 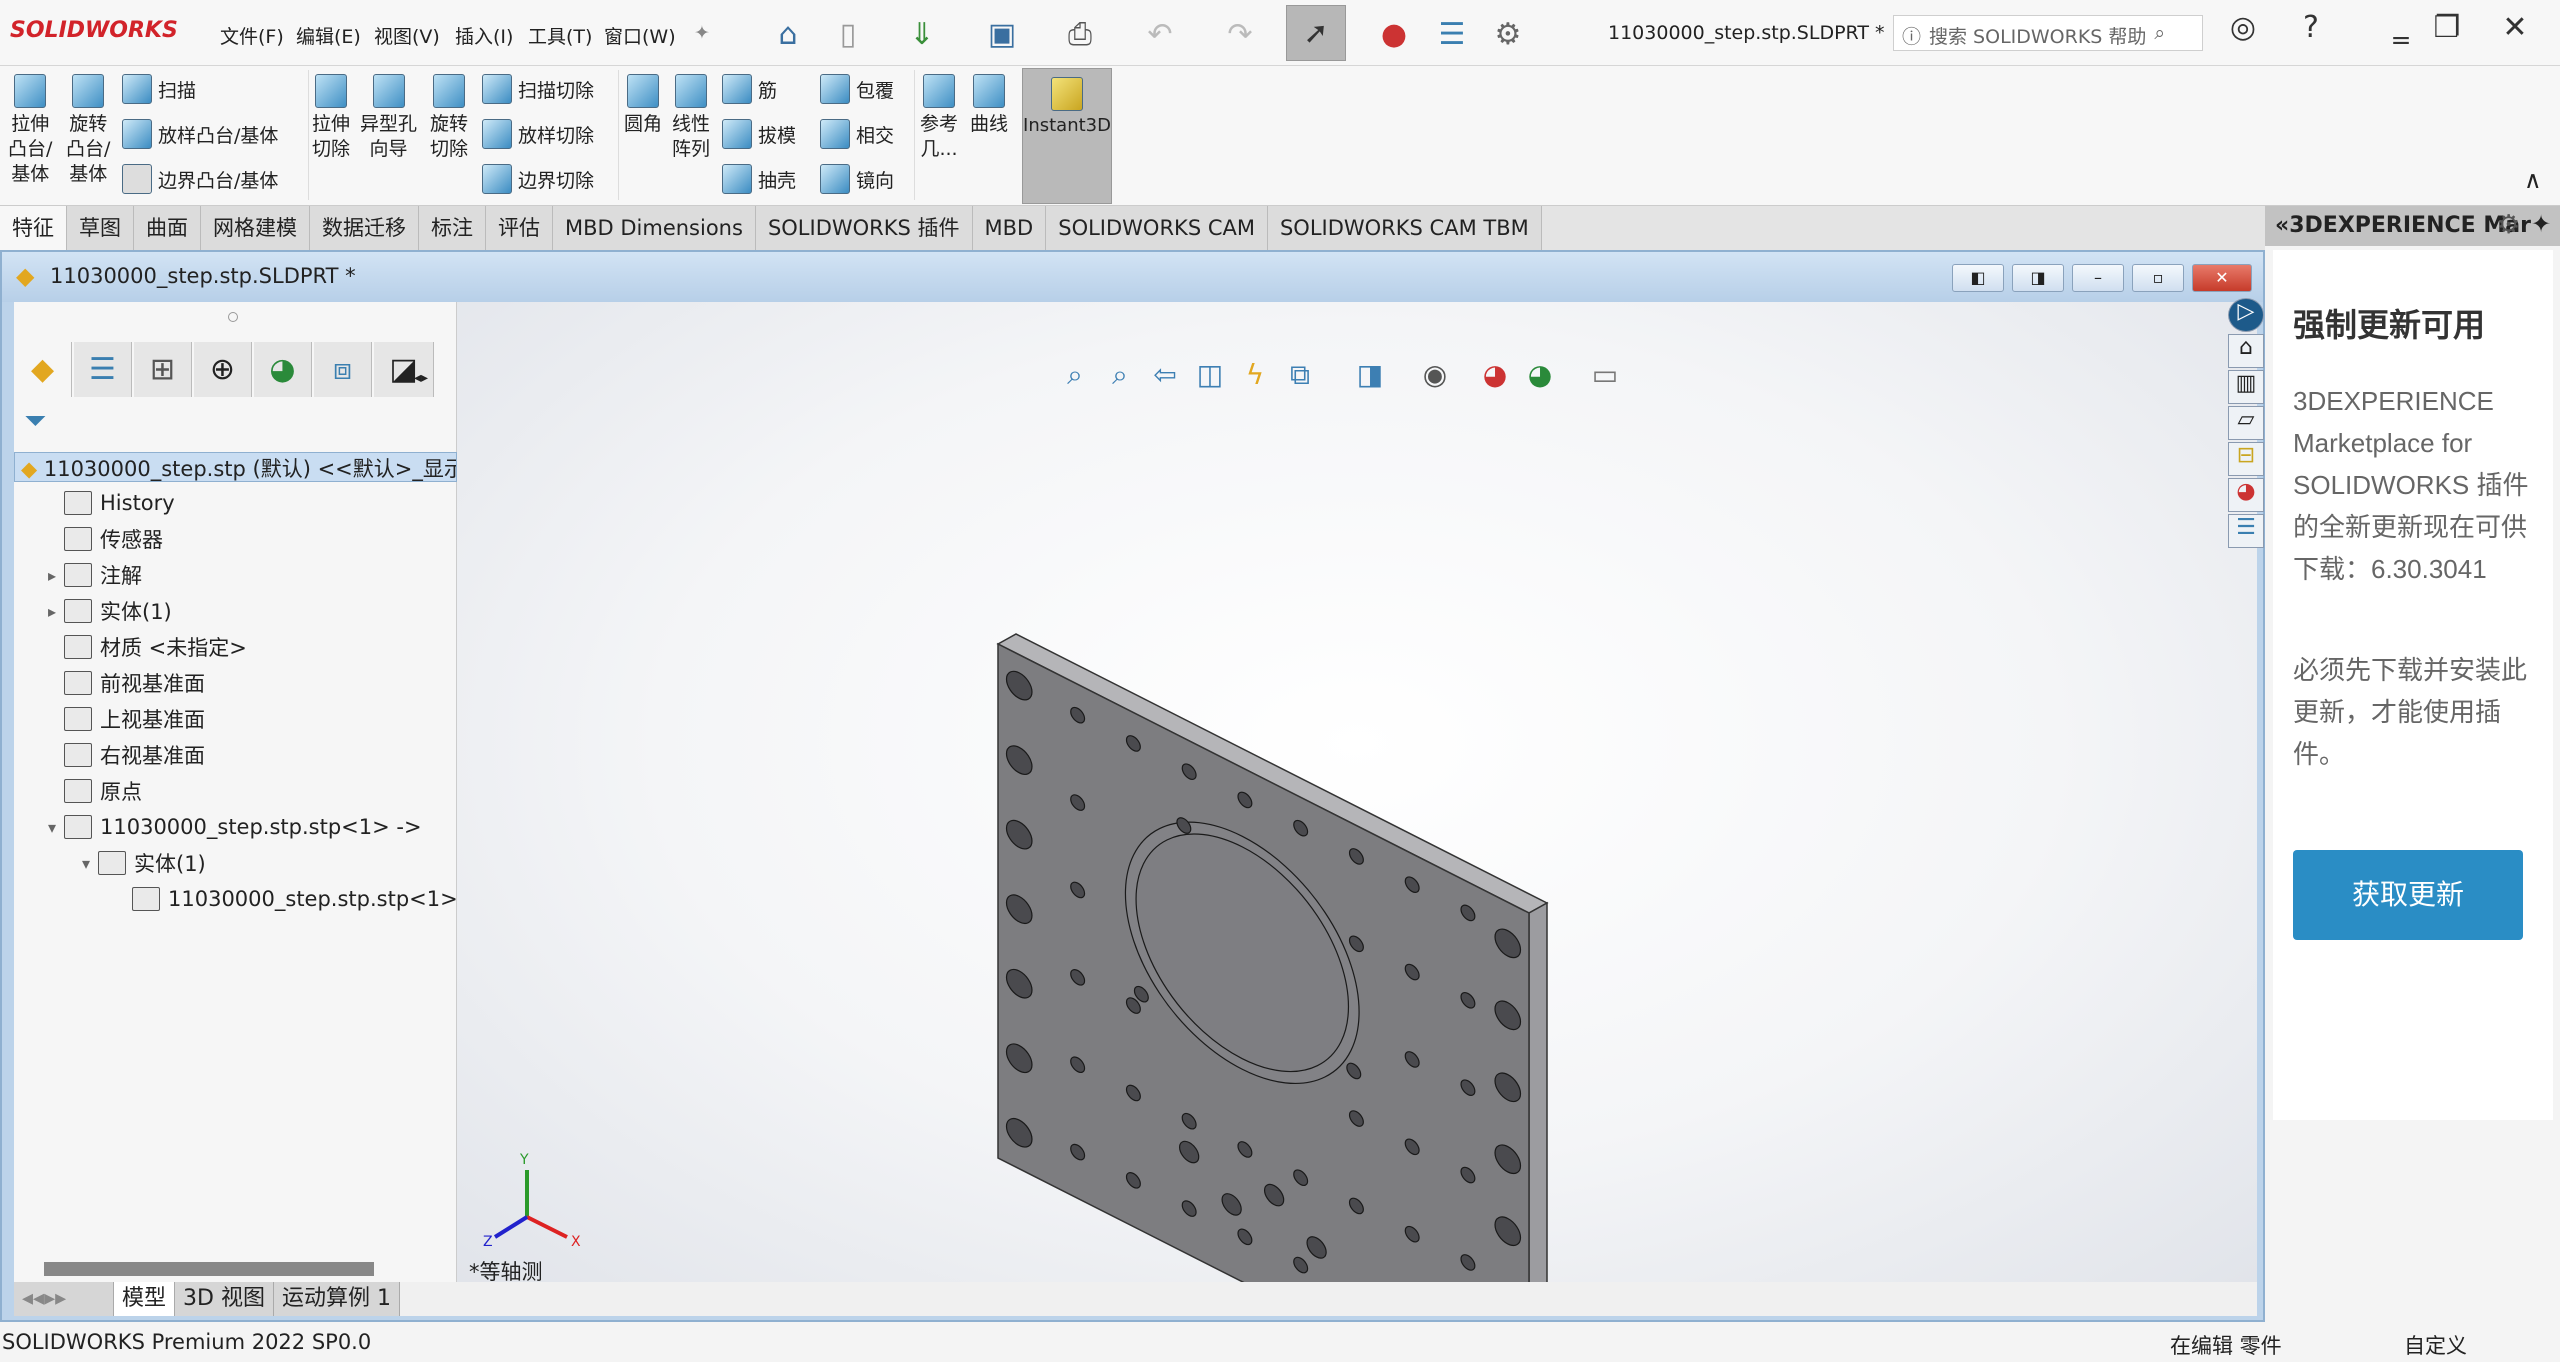 What do you see at coordinates (2515, 33) in the screenshot?
I see `close-button: ✕` at bounding box center [2515, 33].